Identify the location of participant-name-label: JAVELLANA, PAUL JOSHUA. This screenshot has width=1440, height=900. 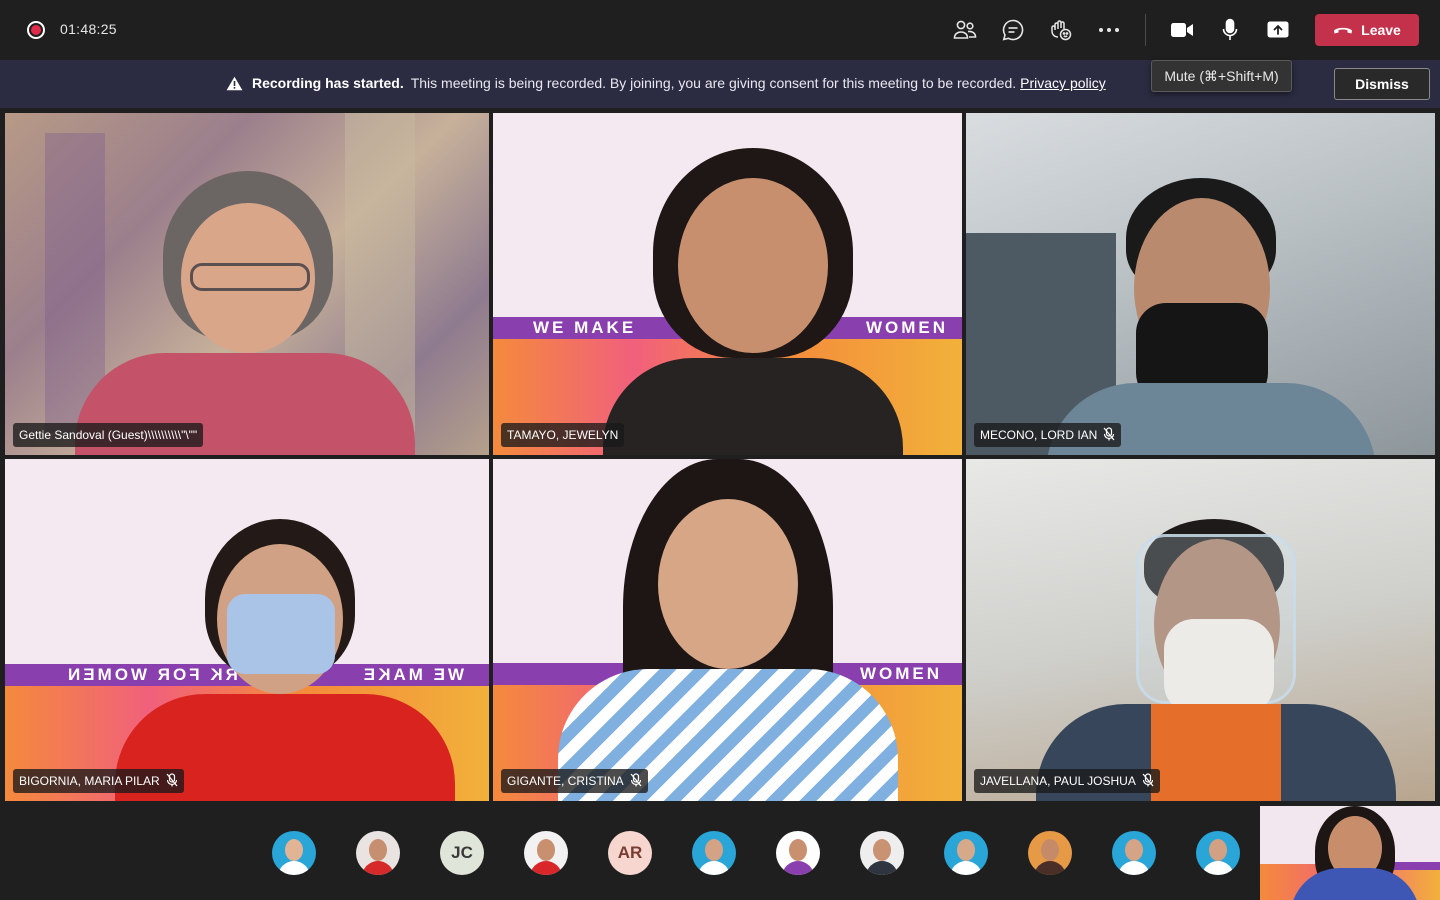
(1067, 781).